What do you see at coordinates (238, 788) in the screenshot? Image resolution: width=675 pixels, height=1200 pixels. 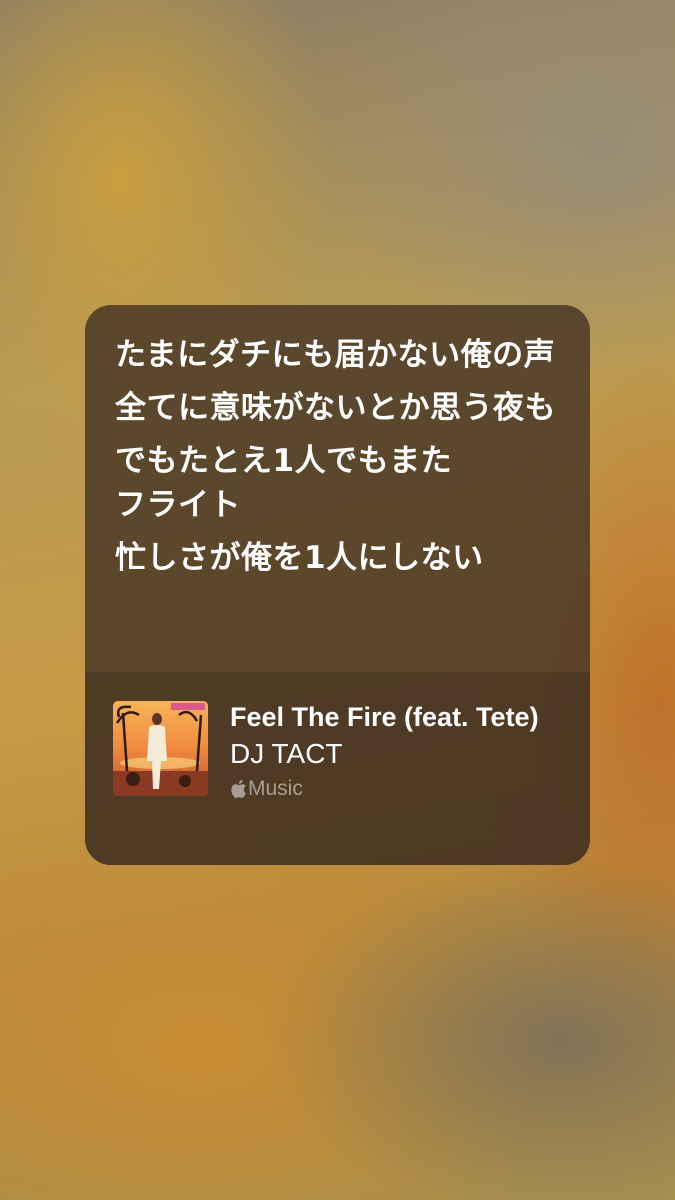 I see `apple-logo-icon` at bounding box center [238, 788].